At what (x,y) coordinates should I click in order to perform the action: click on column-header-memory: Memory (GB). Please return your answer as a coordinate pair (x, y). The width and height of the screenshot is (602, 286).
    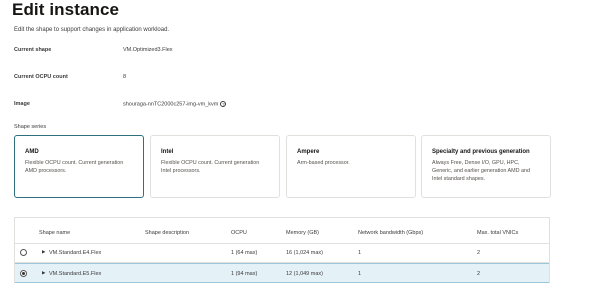
    Looking at the image, I should click on (302, 233).